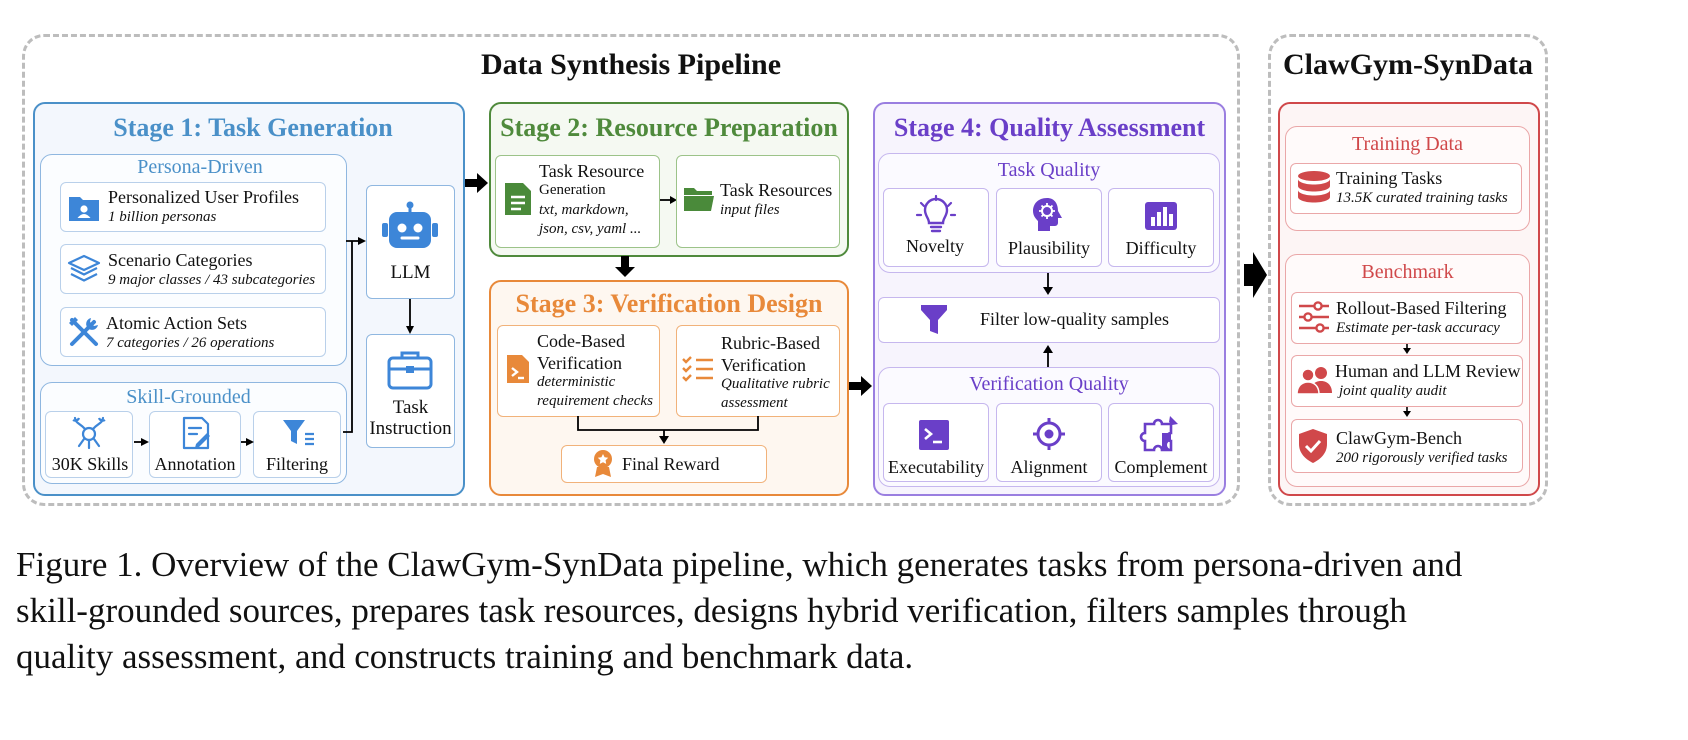 Image resolution: width=1688 pixels, height=740 pixels. Describe the element at coordinates (699, 199) in the screenshot. I see `folder-icon` at that location.